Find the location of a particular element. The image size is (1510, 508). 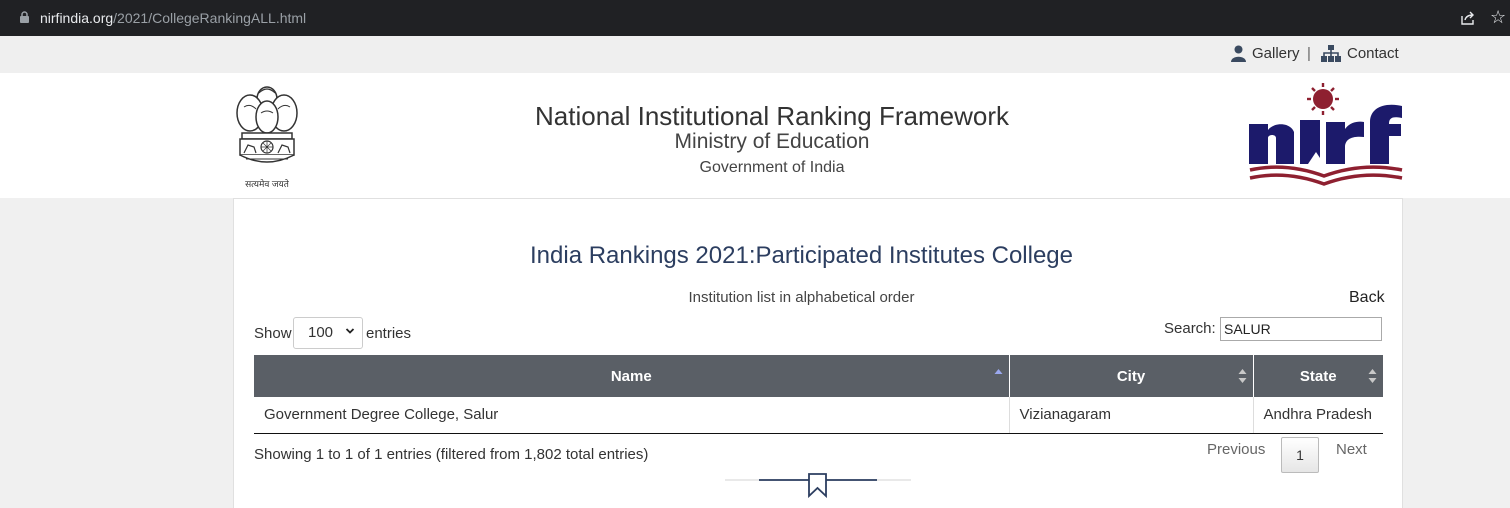

gallery-label: Gallery is located at coordinates (1276, 53).